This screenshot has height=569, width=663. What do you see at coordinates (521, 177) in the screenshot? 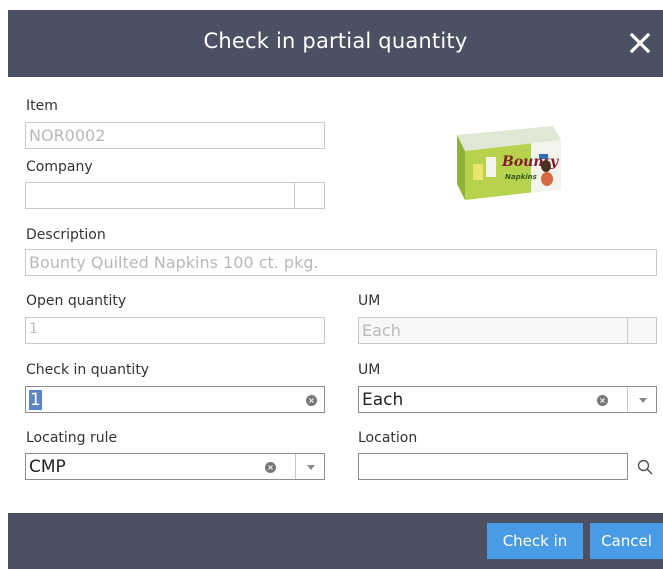
I see `product-kind: Napkins` at bounding box center [521, 177].